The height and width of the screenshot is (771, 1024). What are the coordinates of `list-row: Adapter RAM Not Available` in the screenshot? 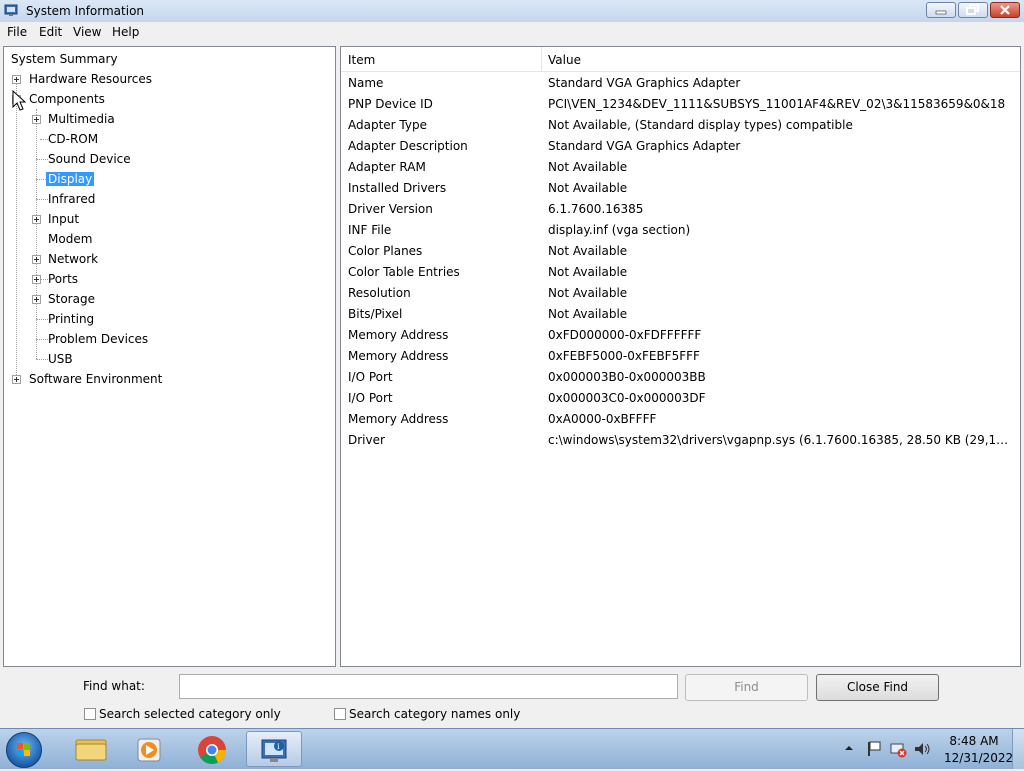 It's located at (679, 167).